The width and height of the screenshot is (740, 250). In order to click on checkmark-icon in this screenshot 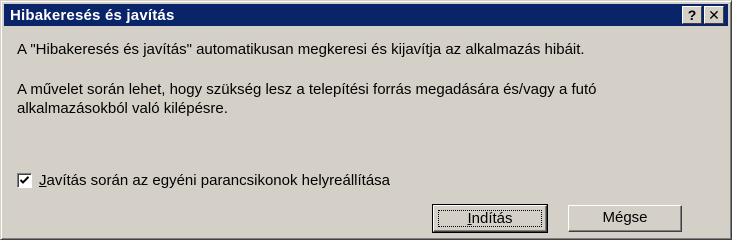, I will do `click(24, 180)`.